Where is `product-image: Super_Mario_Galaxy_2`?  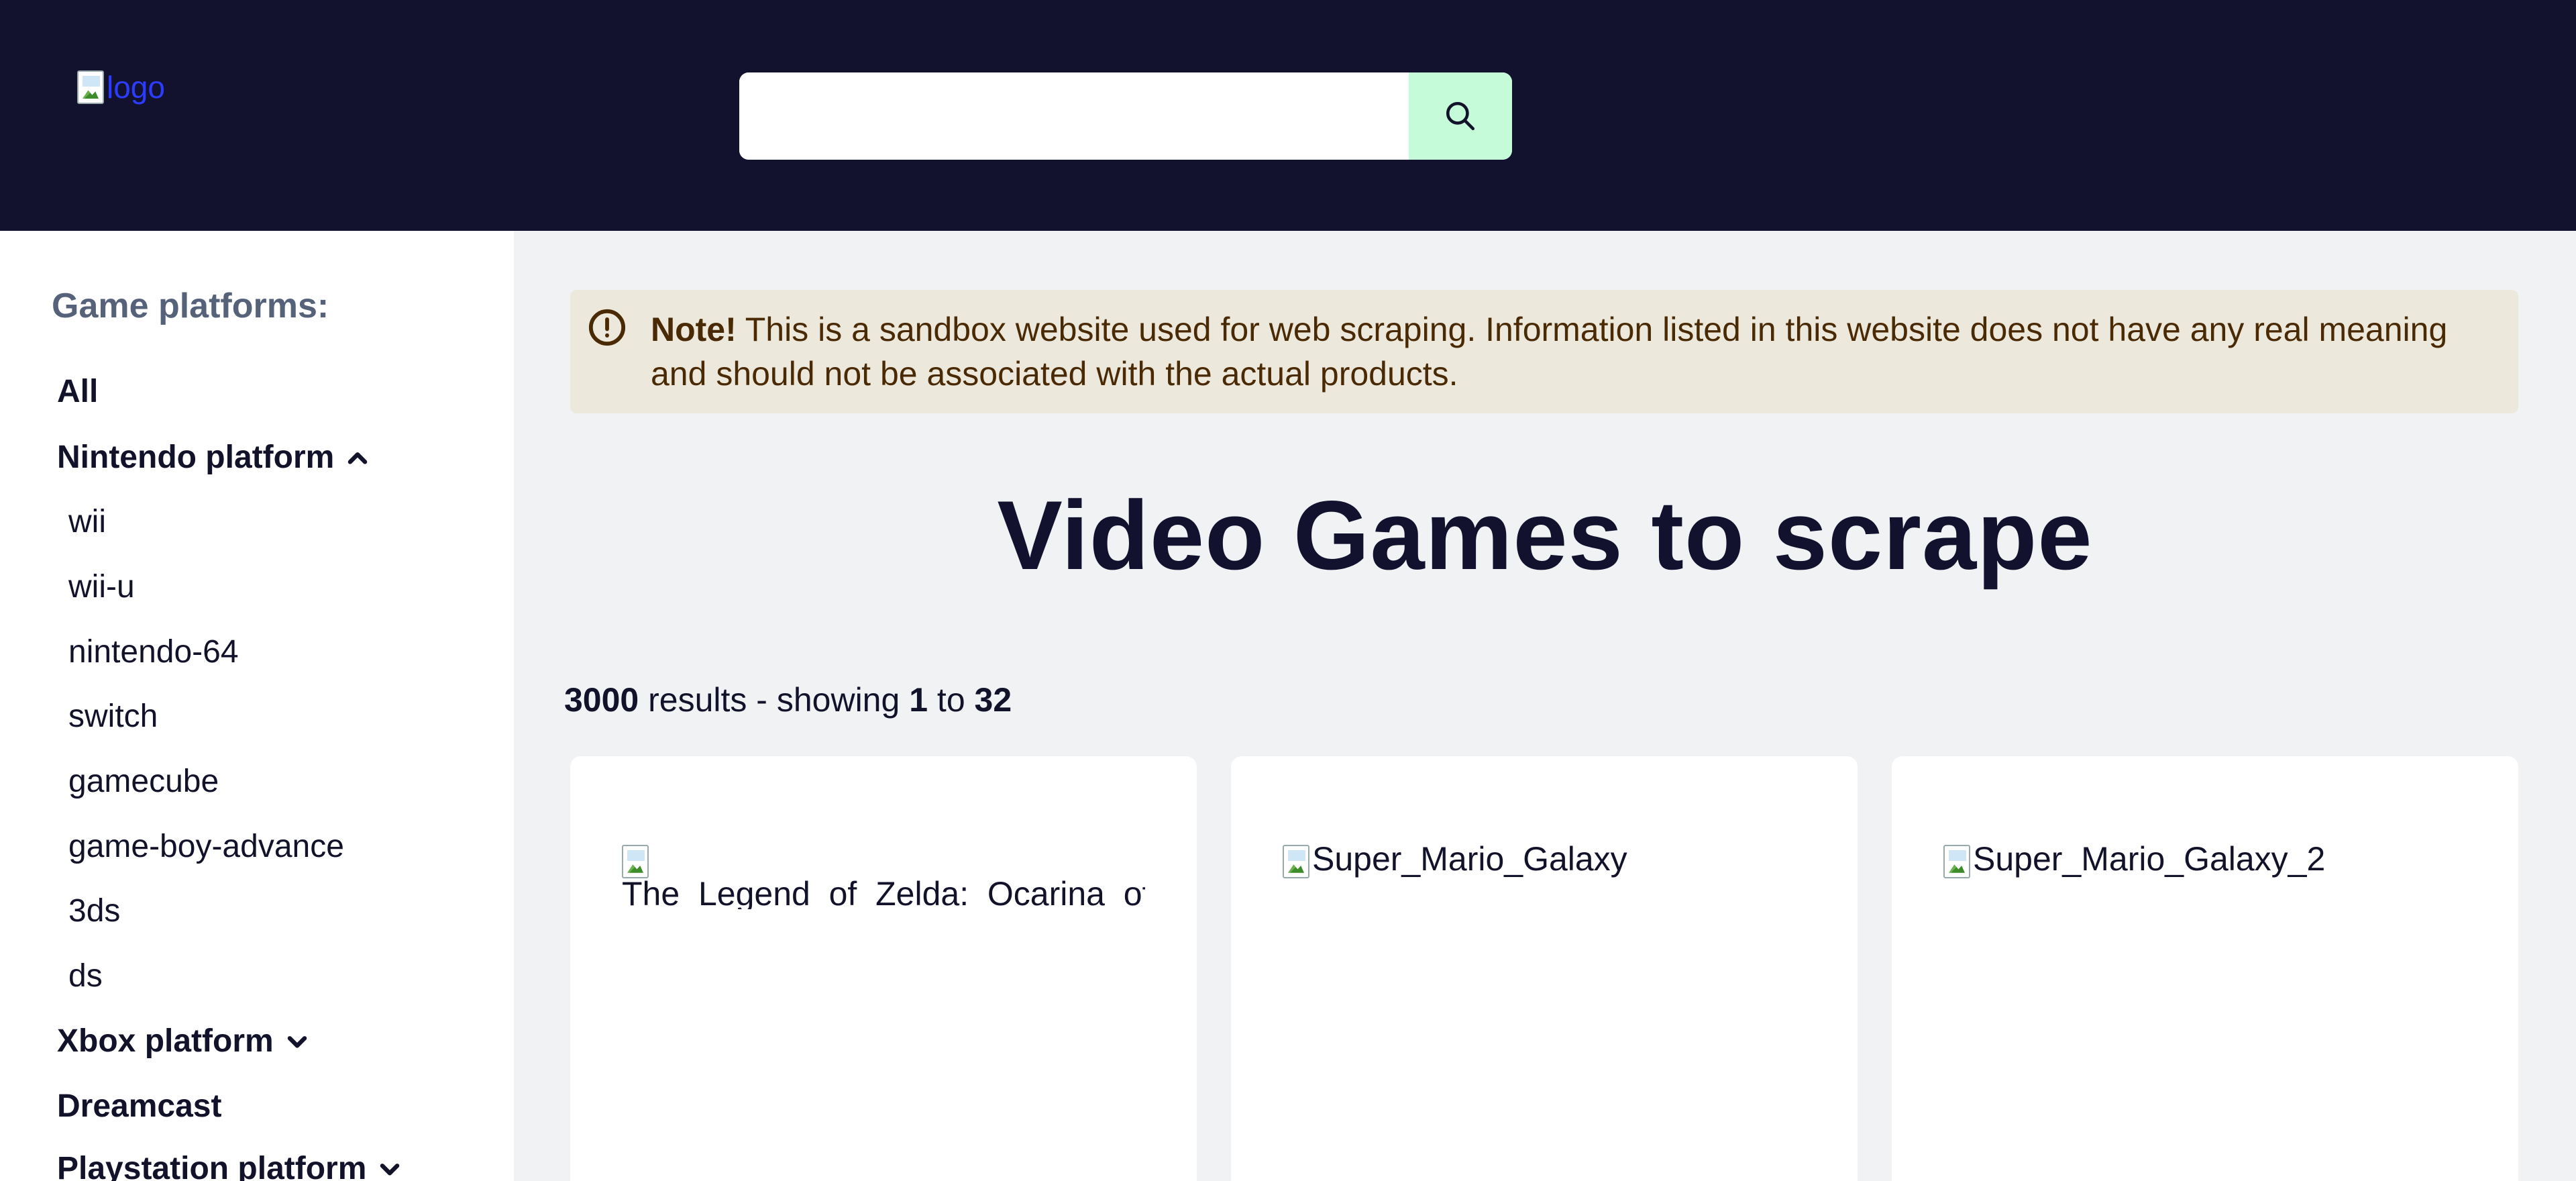
product-image: Super_Mario_Galaxy_2 is located at coordinates (2205, 861).